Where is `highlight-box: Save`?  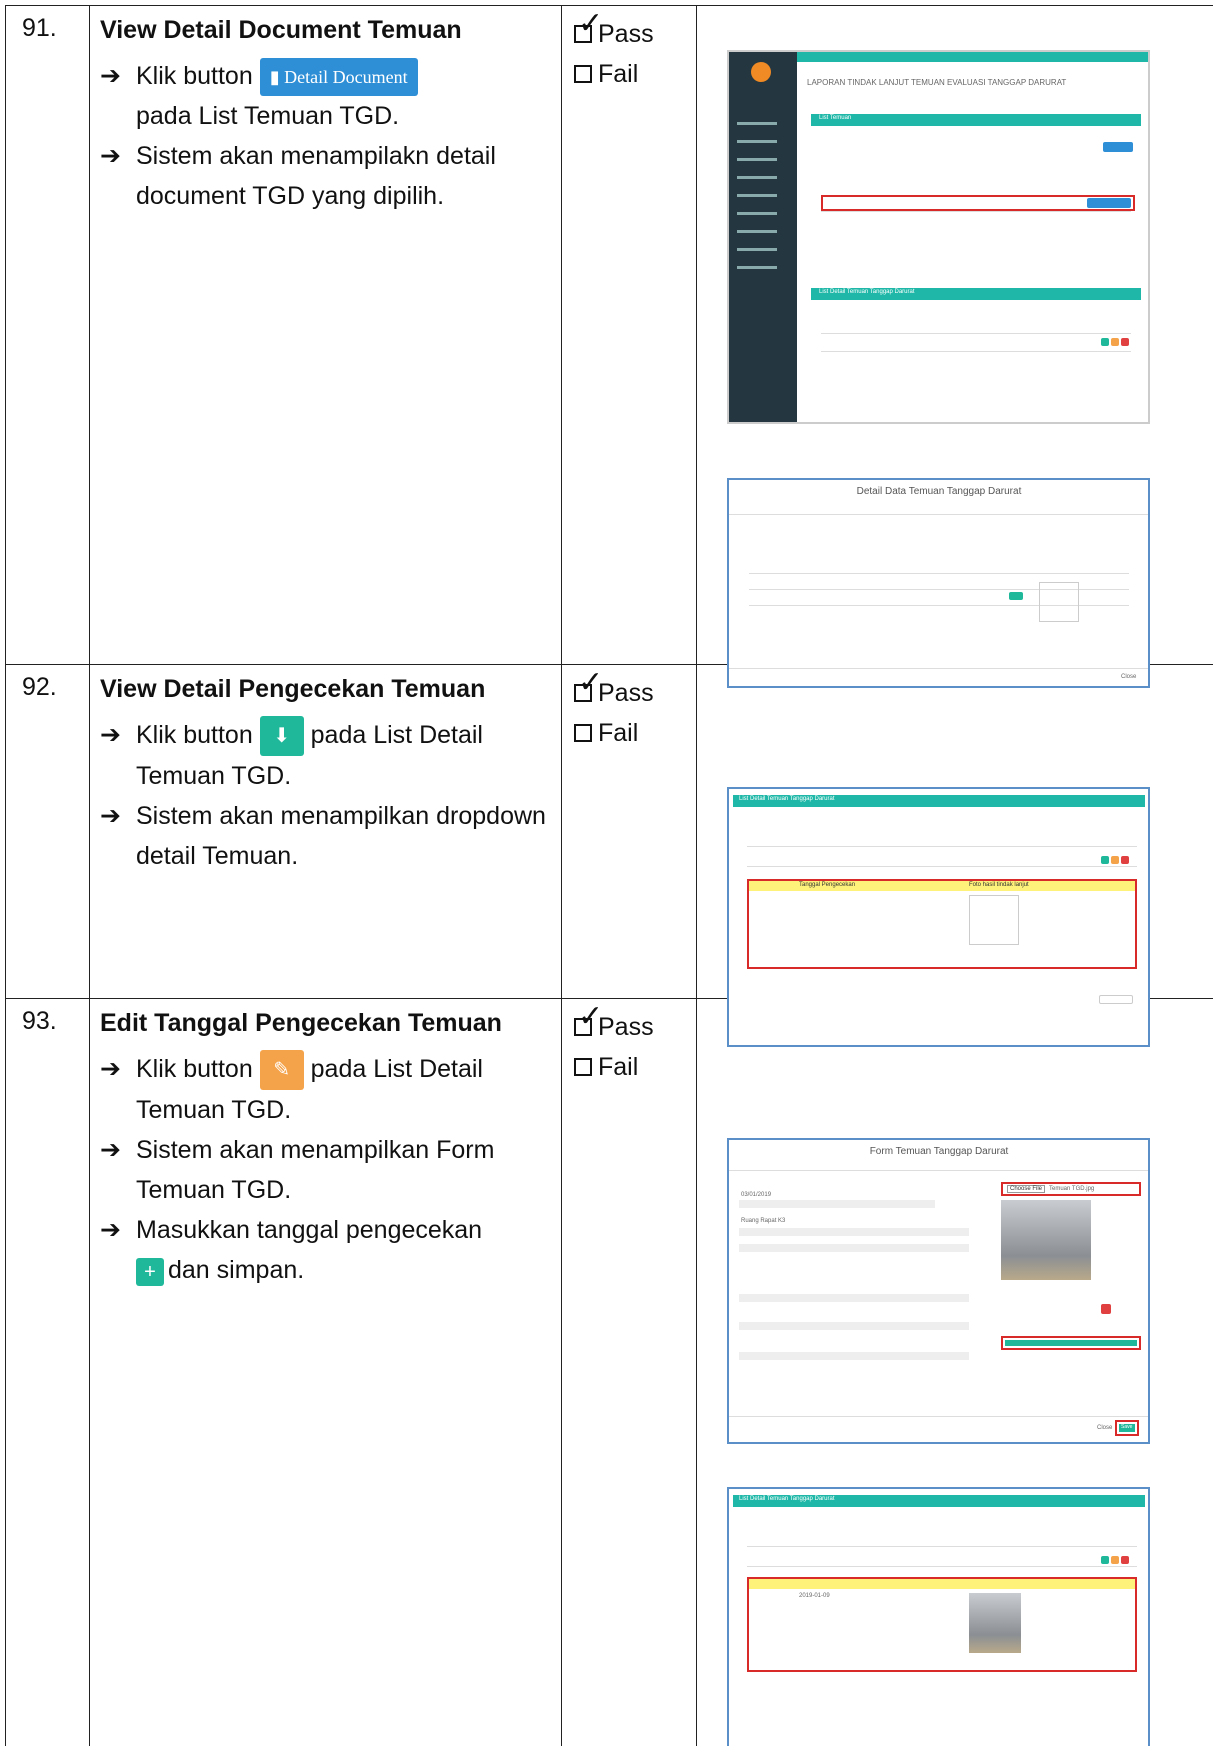
highlight-box: Save is located at coordinates (1127, 1428).